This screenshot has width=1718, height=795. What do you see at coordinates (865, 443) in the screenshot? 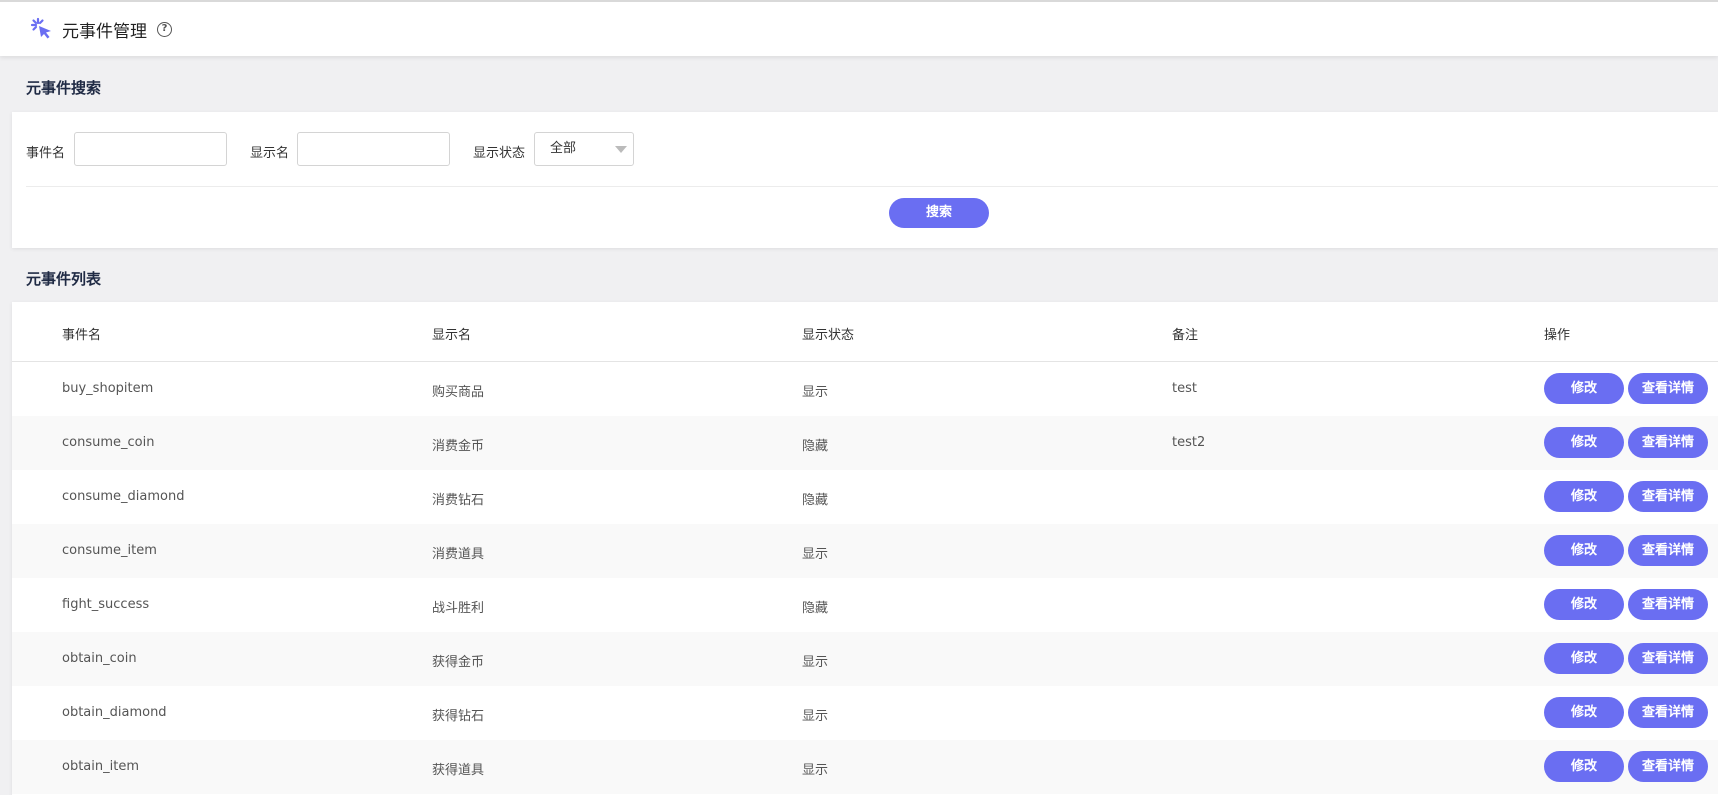
I see `table-row: consume_coin 消费金币 隐藏 test2 修改 查看详情` at bounding box center [865, 443].